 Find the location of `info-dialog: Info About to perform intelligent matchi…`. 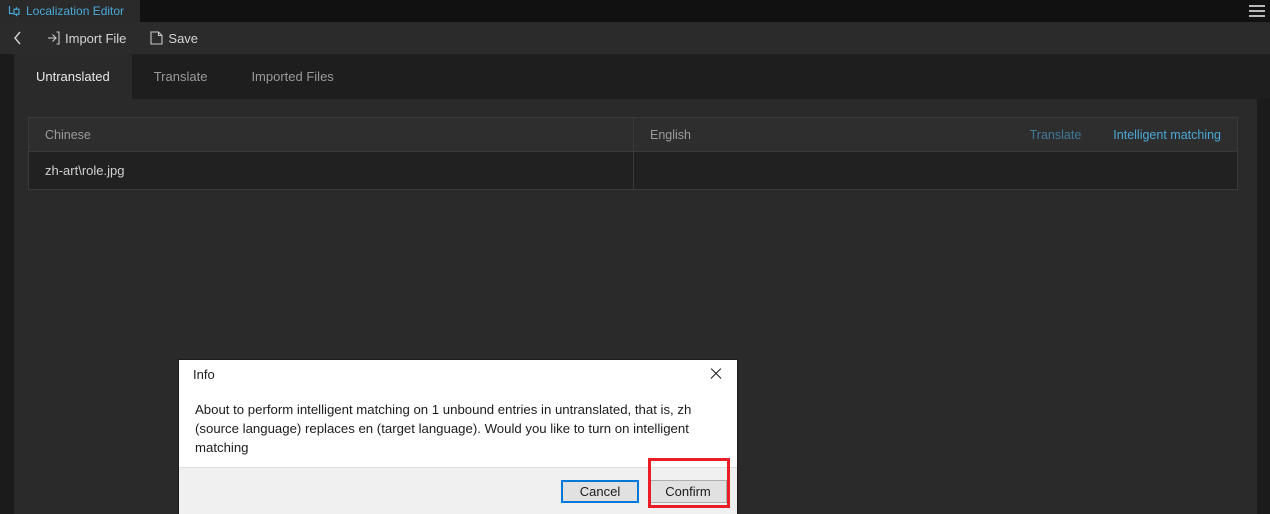

info-dialog: Info About to perform intelligent matchi… is located at coordinates (458, 437).